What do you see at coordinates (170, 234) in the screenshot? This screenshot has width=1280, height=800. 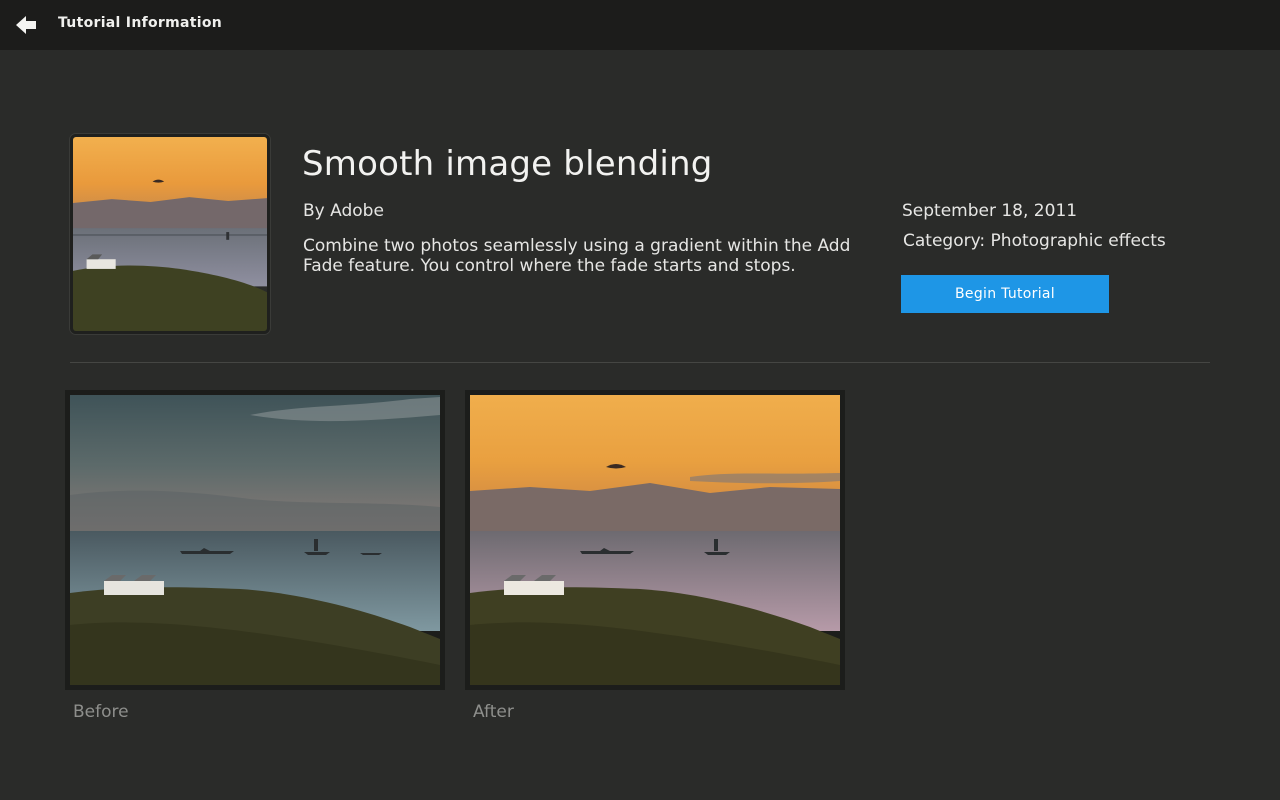 I see `tutorial-thumbnail` at bounding box center [170, 234].